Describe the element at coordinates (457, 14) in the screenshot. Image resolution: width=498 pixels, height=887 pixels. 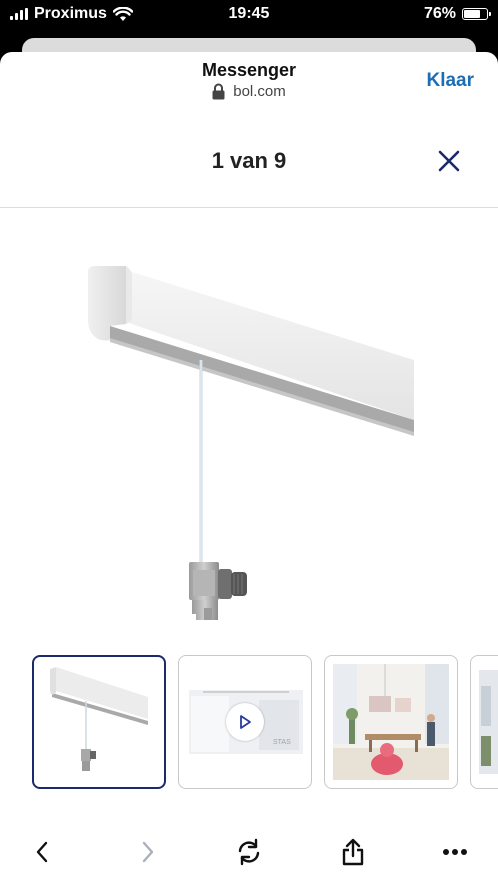
I see `status-right: 76%` at that location.